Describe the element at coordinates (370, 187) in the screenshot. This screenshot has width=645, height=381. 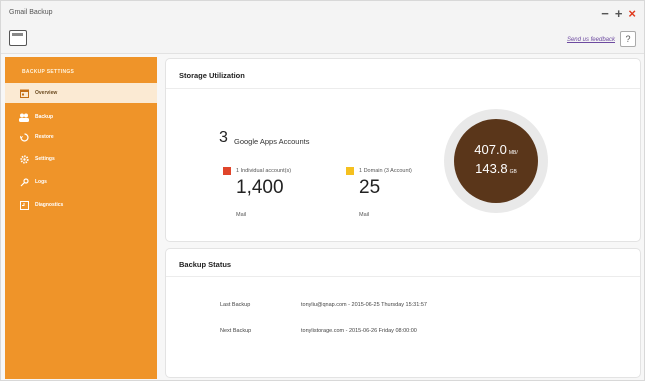
I see `domain-mail-count: 25` at that location.